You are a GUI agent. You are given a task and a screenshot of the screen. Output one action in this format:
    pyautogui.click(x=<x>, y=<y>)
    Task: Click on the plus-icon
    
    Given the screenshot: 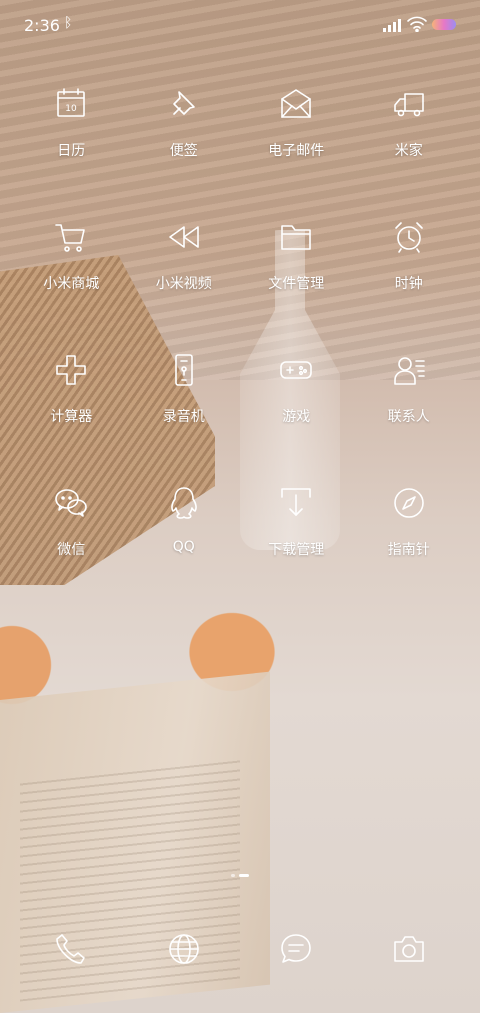 What is the action you would take?
    pyautogui.click(x=71, y=370)
    